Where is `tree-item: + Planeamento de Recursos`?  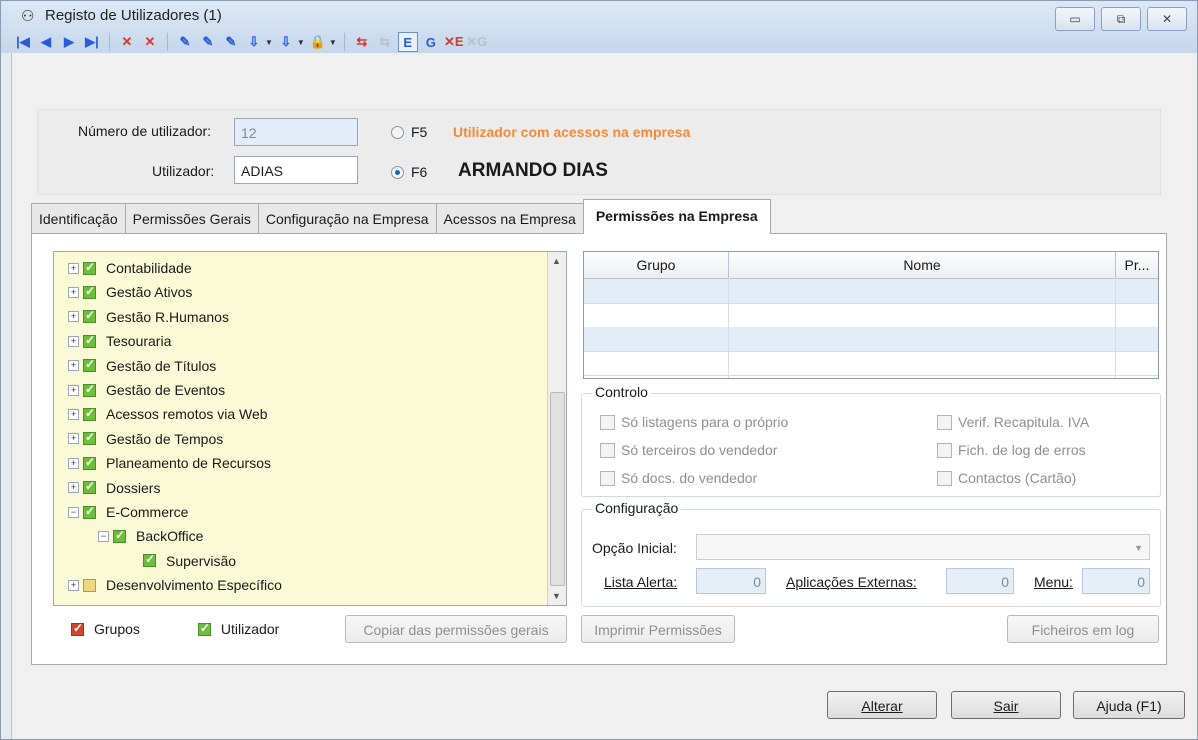 tree-item: + Planeamento de Recursos is located at coordinates (169, 463).